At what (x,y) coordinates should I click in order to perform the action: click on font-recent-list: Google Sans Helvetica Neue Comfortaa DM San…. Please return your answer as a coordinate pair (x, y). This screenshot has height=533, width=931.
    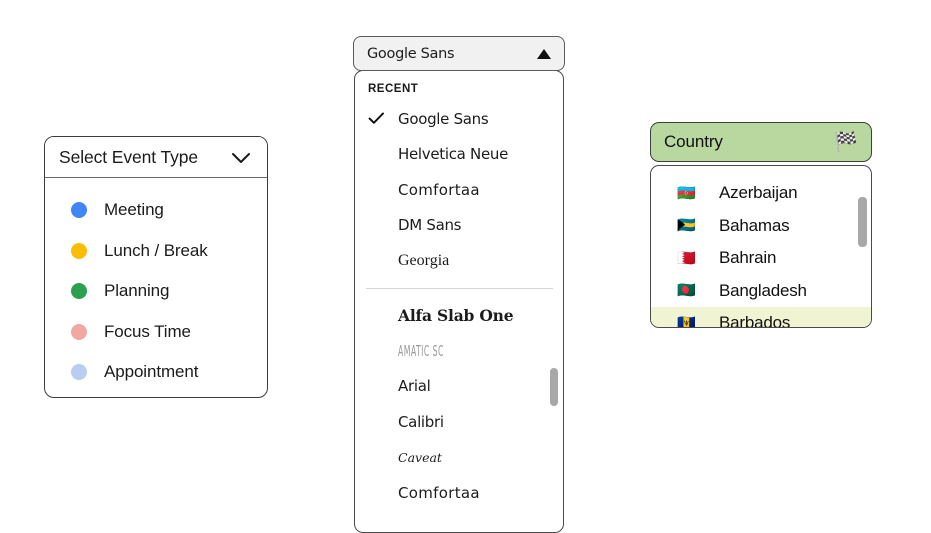
    Looking at the image, I should click on (459, 190).